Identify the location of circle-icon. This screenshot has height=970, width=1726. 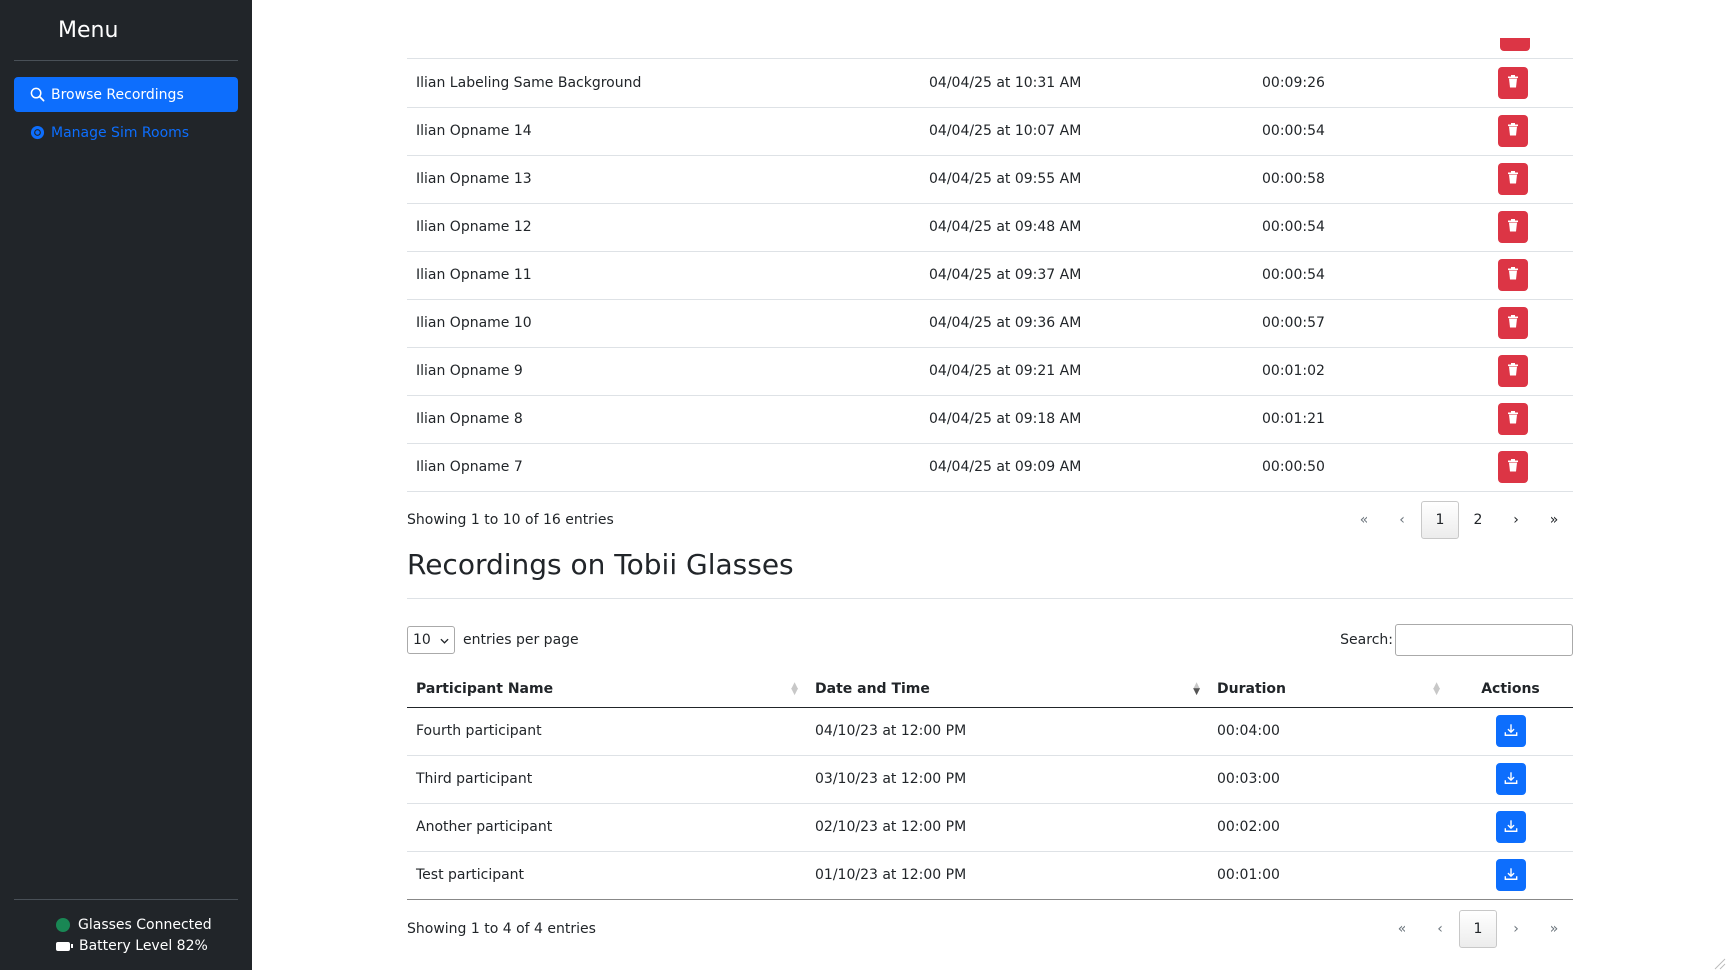
(37, 133).